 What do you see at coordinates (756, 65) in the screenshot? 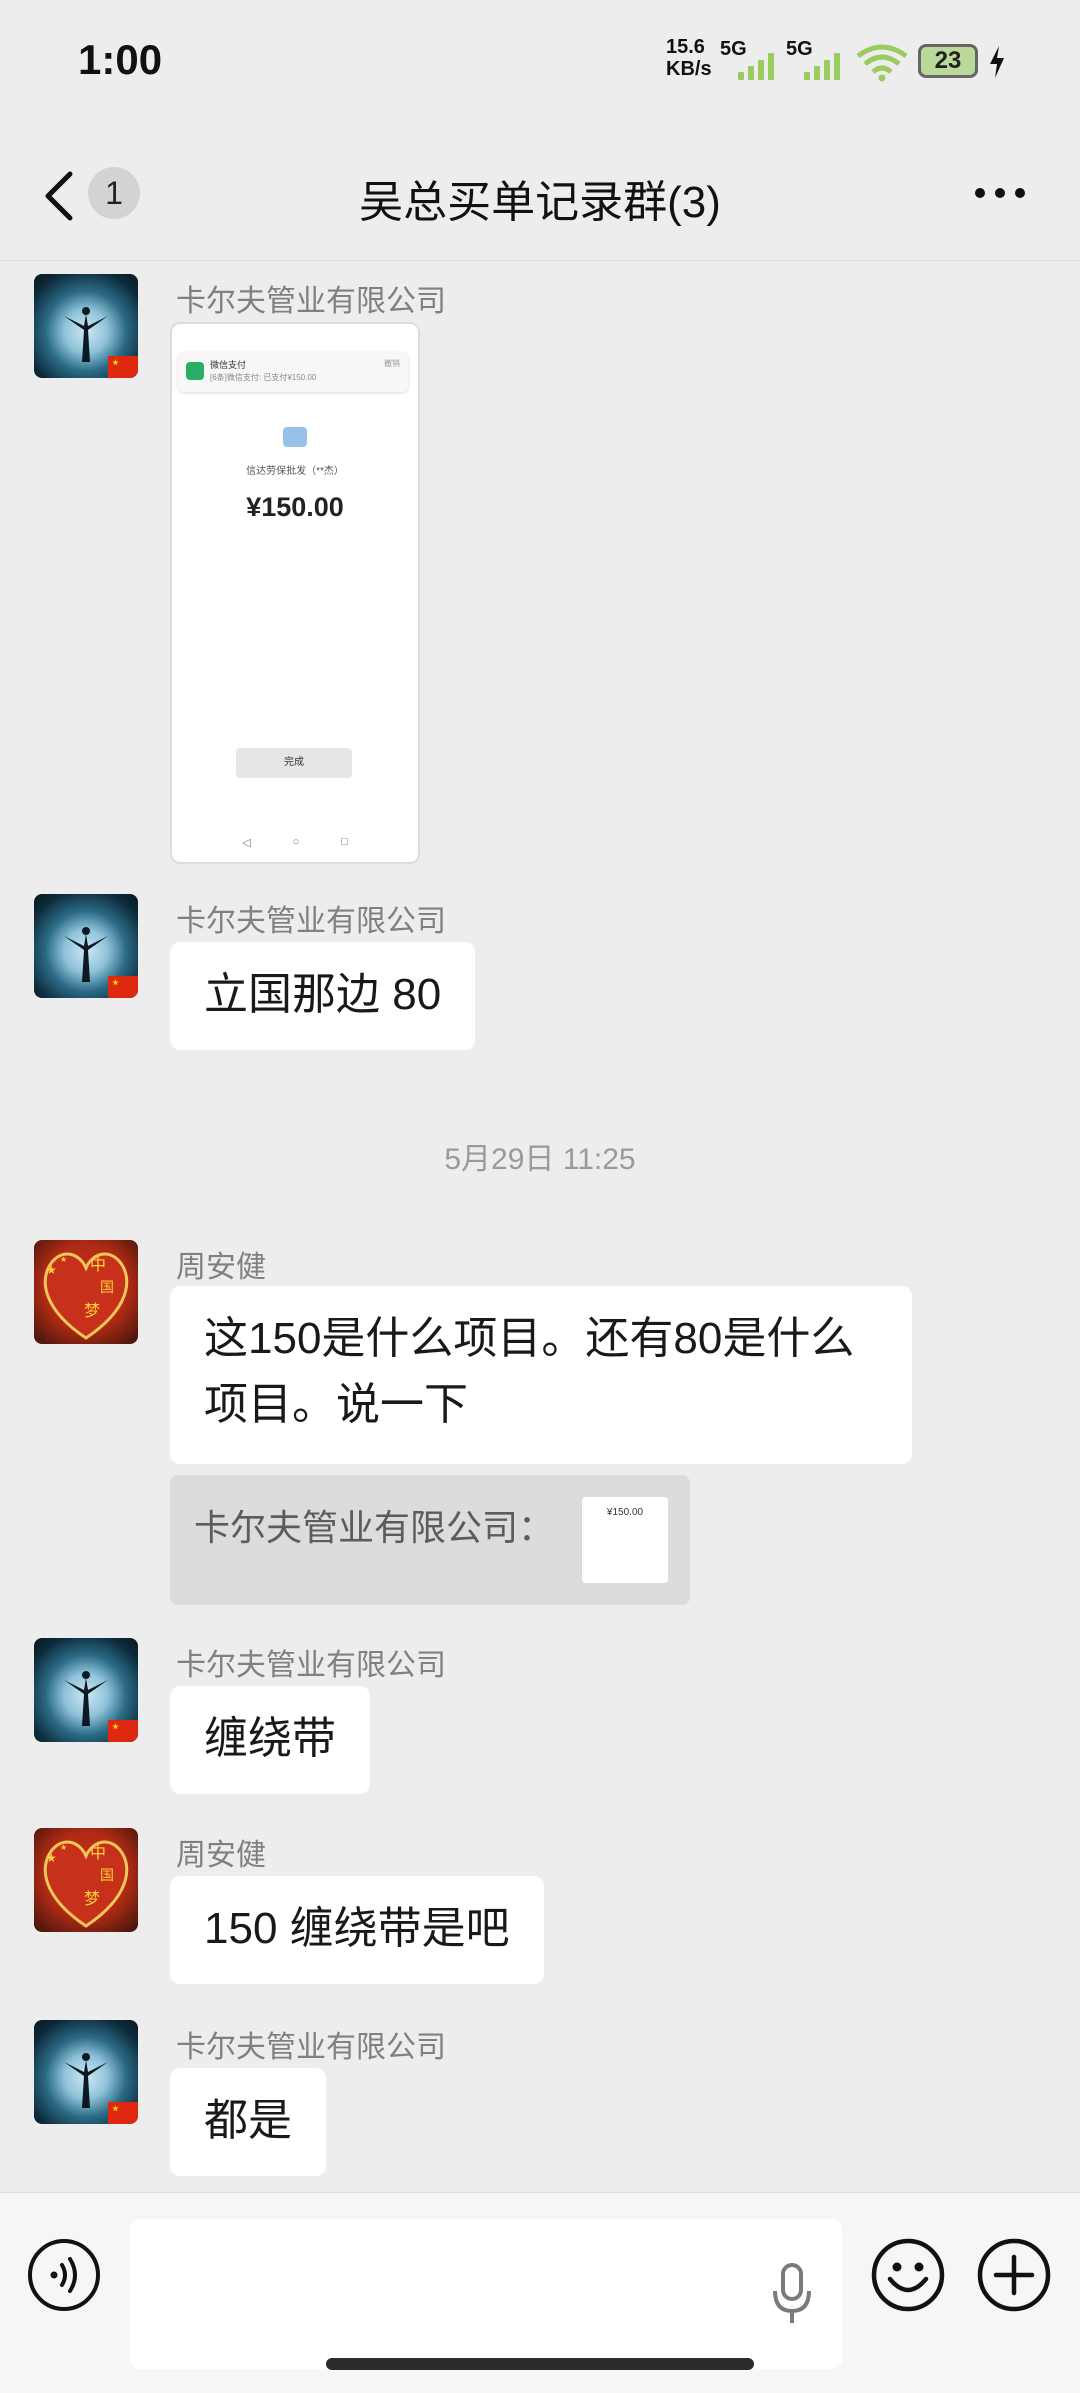
I see `signal-1-icon` at bounding box center [756, 65].